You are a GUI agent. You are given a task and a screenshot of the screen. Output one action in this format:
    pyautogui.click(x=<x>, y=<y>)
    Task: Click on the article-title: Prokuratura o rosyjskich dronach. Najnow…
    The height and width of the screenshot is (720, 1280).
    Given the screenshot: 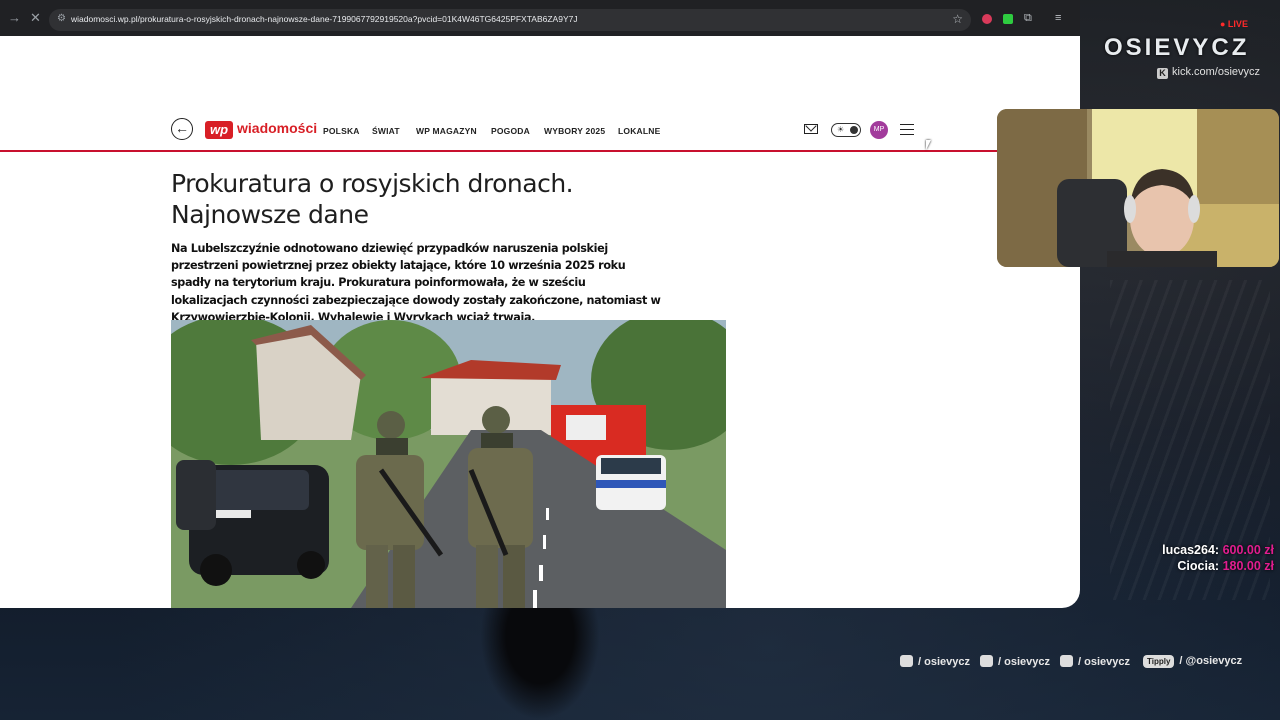 What is the action you would take?
    pyautogui.click(x=421, y=199)
    